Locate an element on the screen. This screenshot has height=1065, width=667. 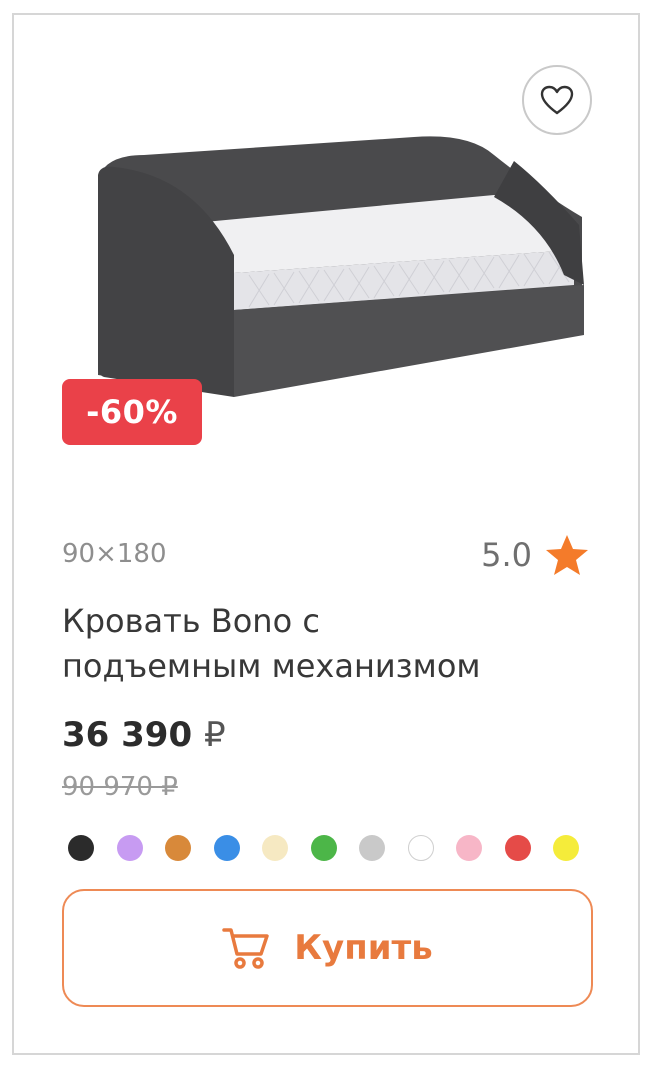
cart-icon is located at coordinates (245, 948).